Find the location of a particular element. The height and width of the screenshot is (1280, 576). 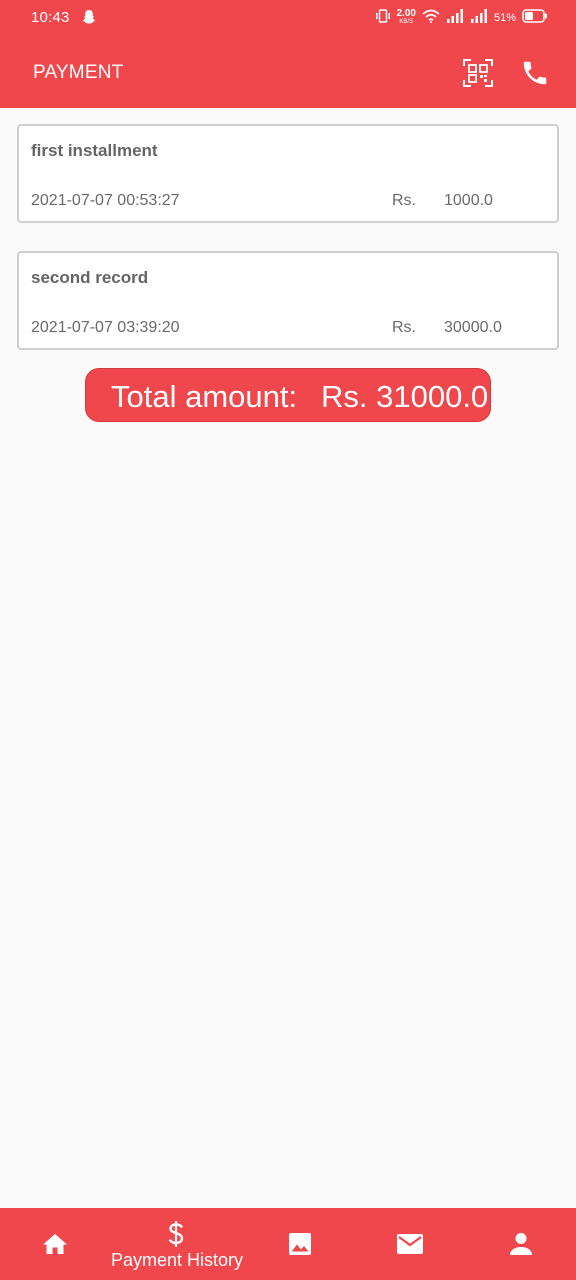

nav-profile is located at coordinates (520, 1244).